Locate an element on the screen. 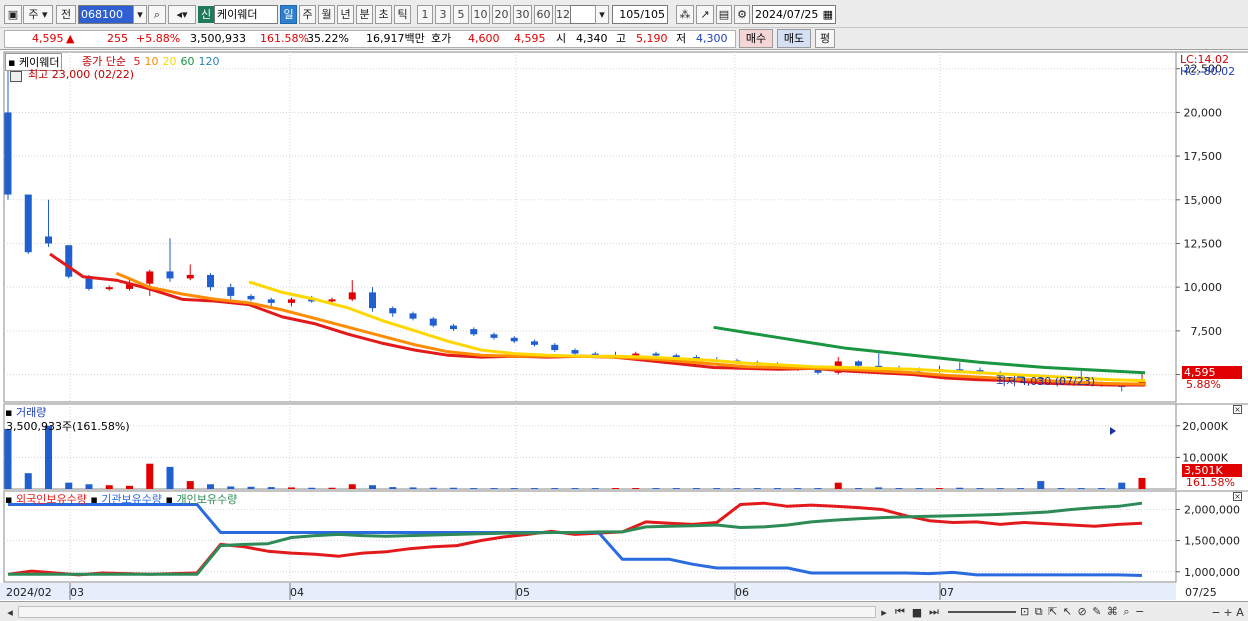  calendar-small-icon is located at coordinates (16, 76).